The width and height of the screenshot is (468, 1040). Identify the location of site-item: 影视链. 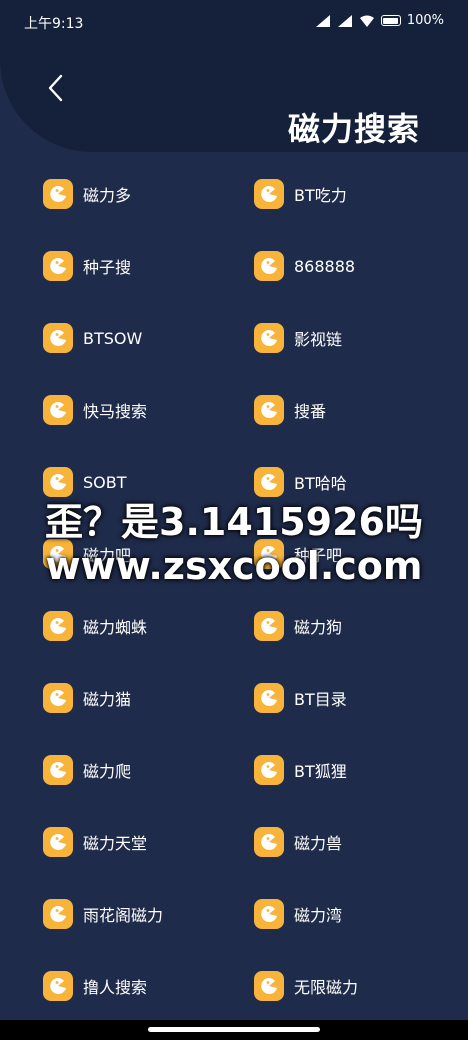
(298, 338).